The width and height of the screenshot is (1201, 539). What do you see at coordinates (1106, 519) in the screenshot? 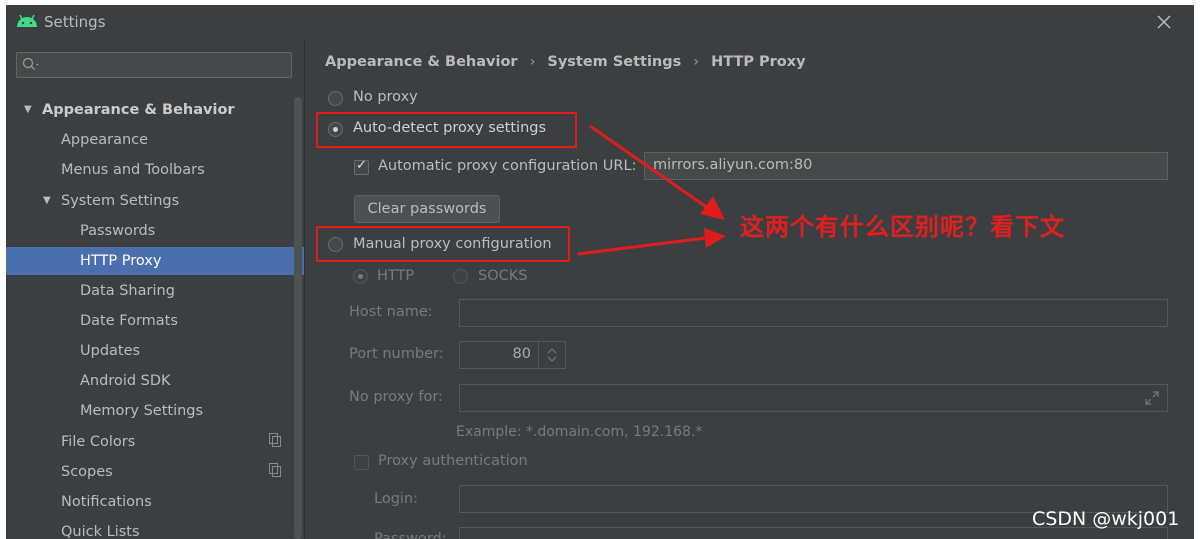
I see `watermark: CSDN @wkj001` at bounding box center [1106, 519].